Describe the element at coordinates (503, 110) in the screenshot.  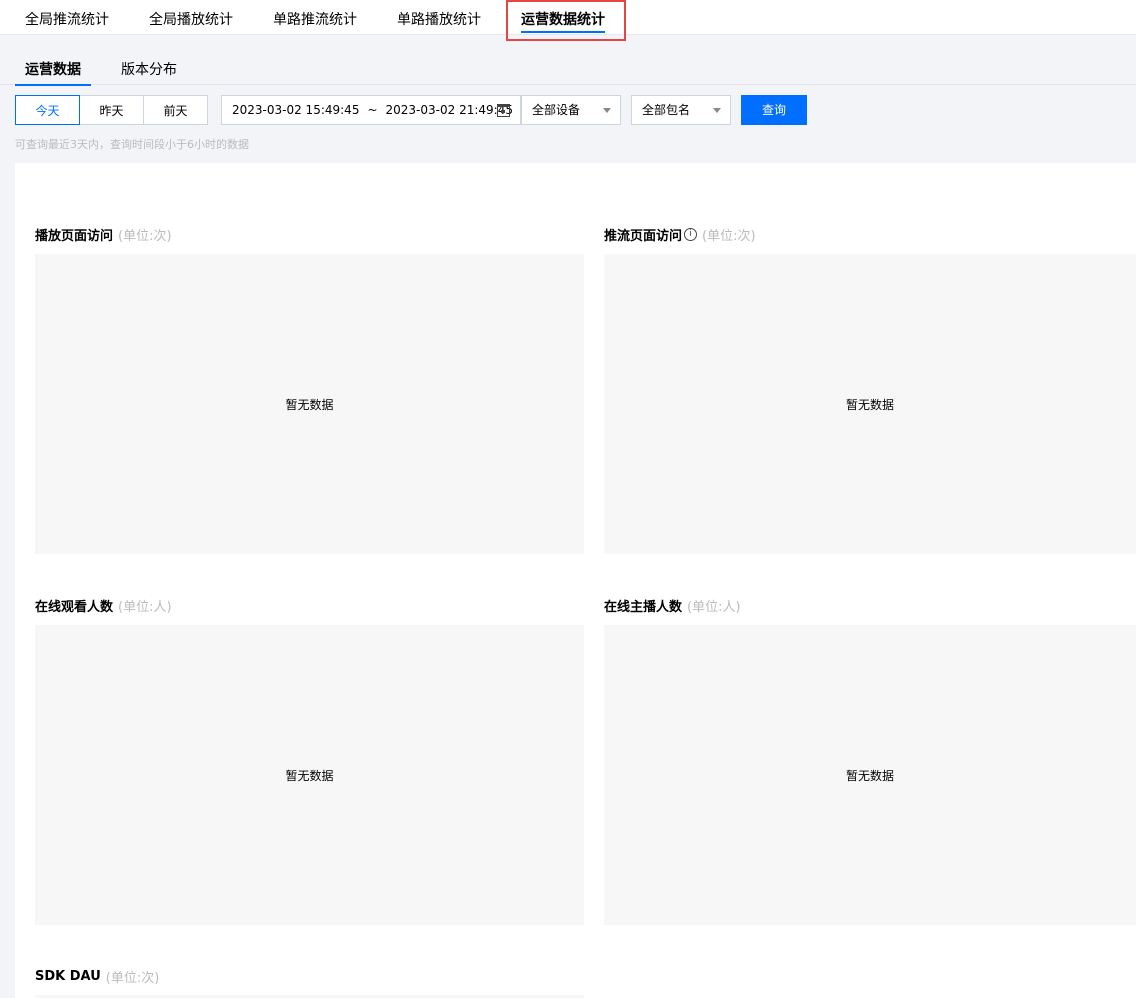
I see `calendar-icon` at that location.